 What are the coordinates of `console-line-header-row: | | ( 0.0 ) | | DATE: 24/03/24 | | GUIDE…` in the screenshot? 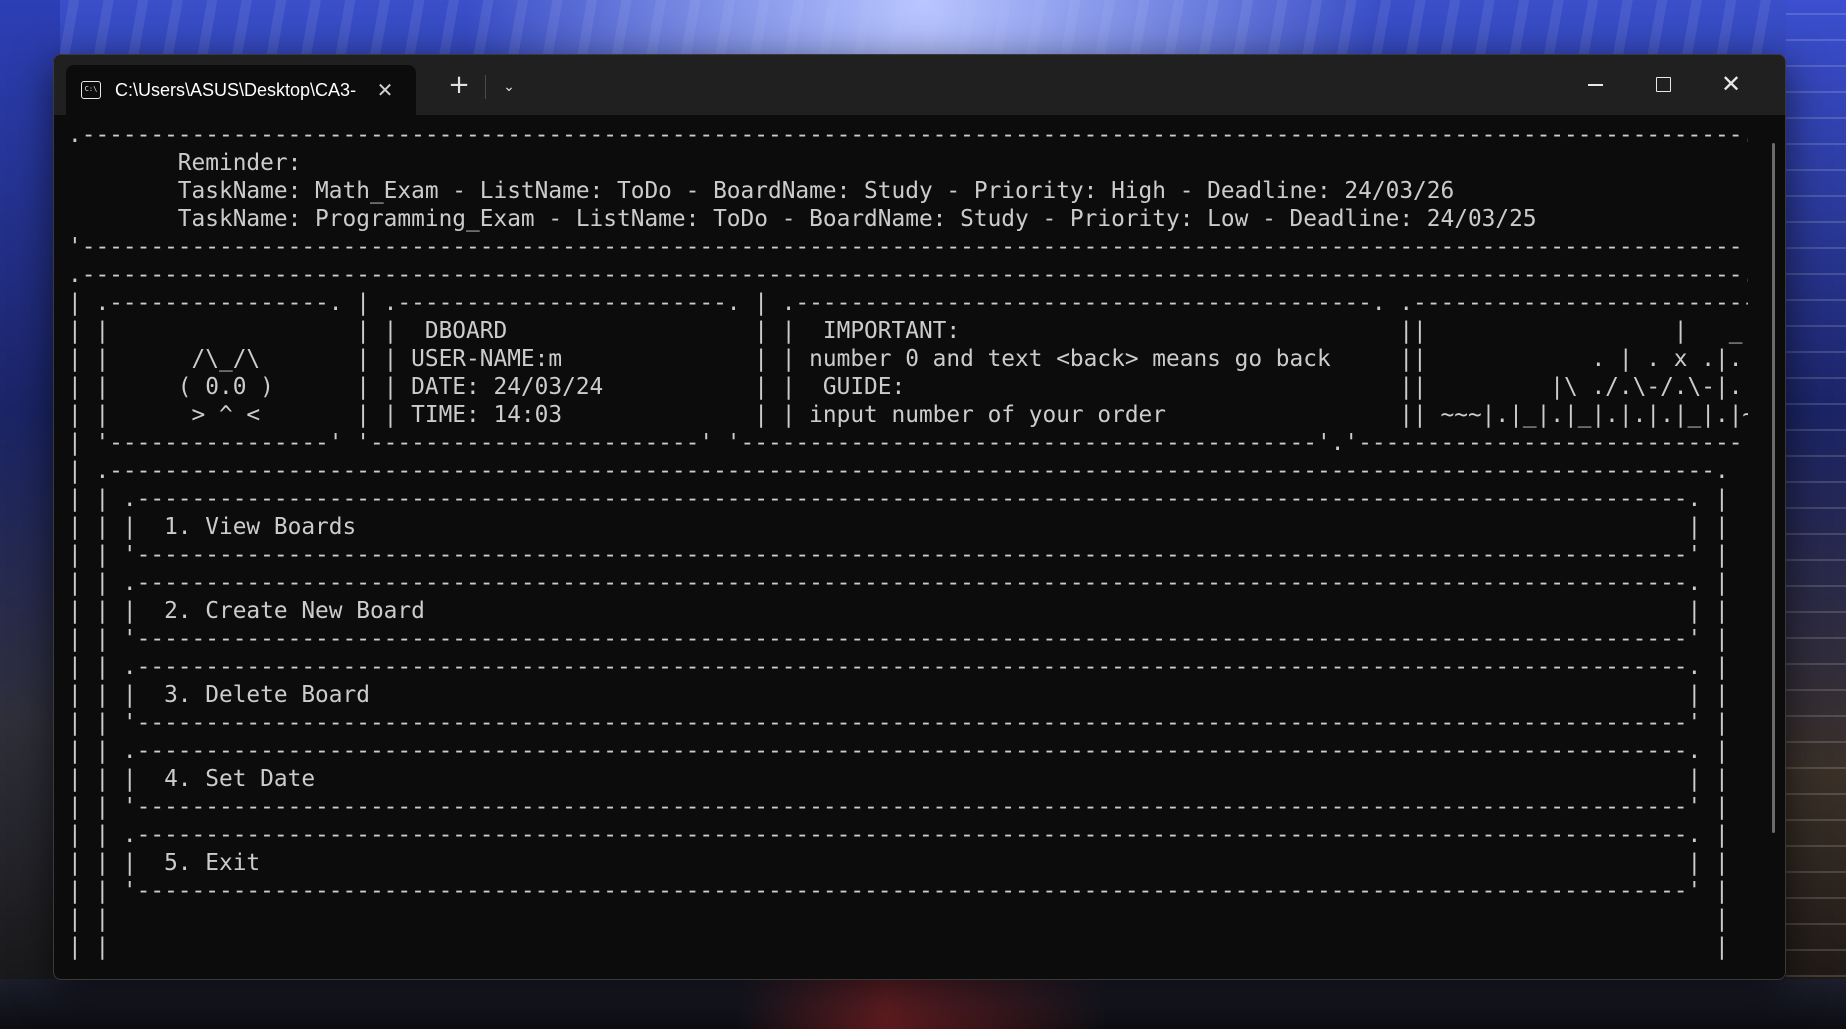 It's located at (908, 387).